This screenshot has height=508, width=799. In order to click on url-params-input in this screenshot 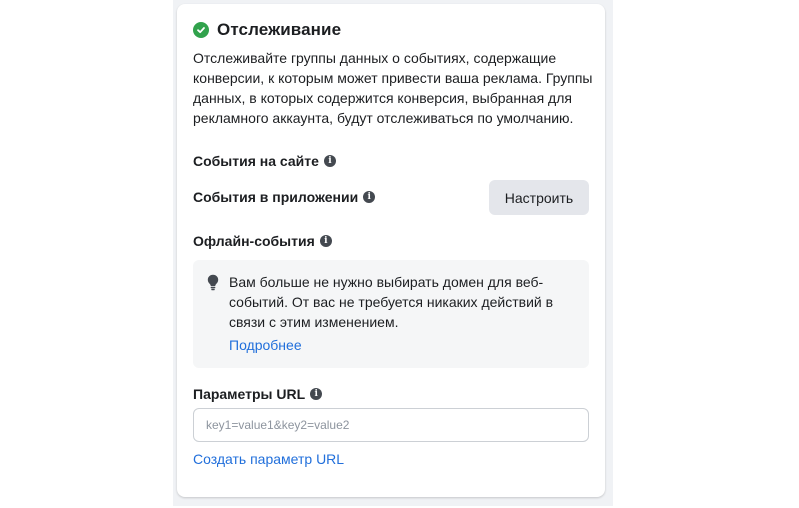, I will do `click(391, 425)`.